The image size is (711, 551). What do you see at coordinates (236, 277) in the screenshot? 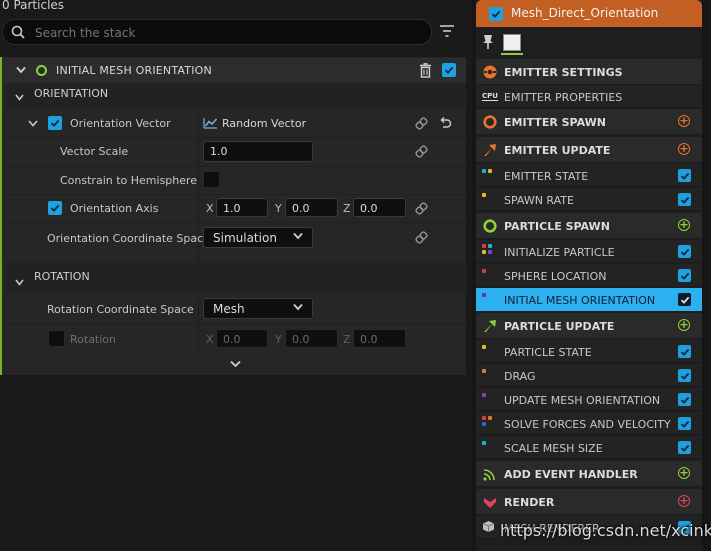
I see `rotation-section-header: ROTATION` at bounding box center [236, 277].